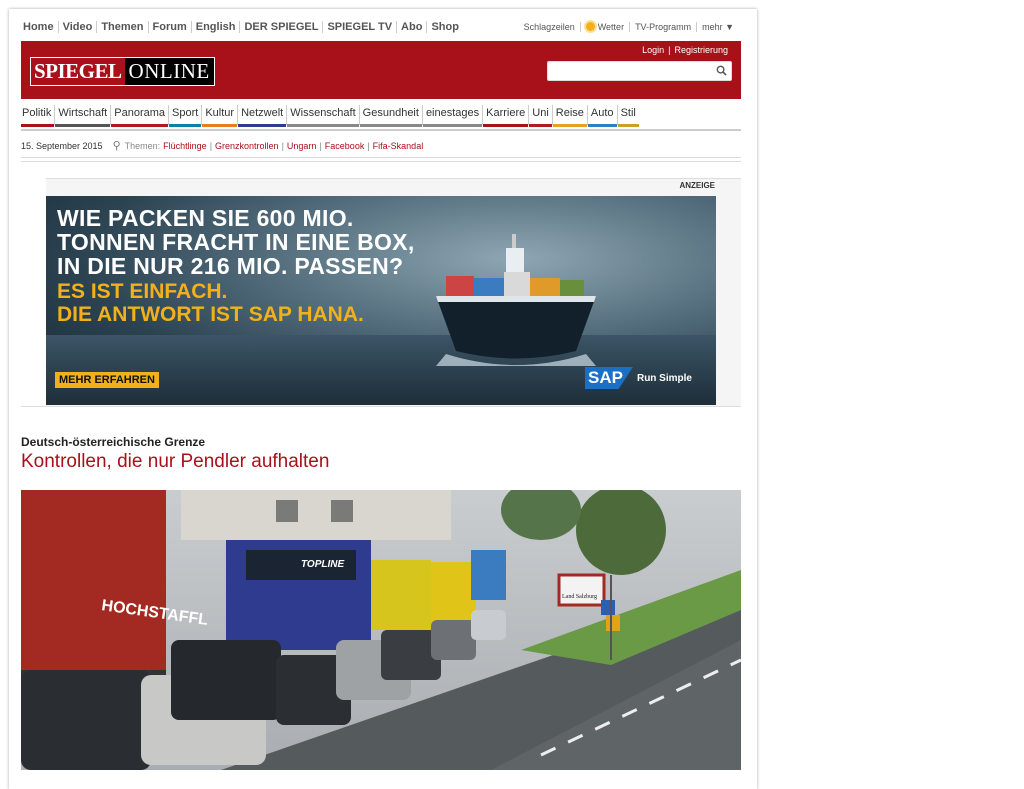 The width and height of the screenshot is (1024, 789). What do you see at coordinates (516, 300) in the screenshot?
I see `container-ship-image` at bounding box center [516, 300].